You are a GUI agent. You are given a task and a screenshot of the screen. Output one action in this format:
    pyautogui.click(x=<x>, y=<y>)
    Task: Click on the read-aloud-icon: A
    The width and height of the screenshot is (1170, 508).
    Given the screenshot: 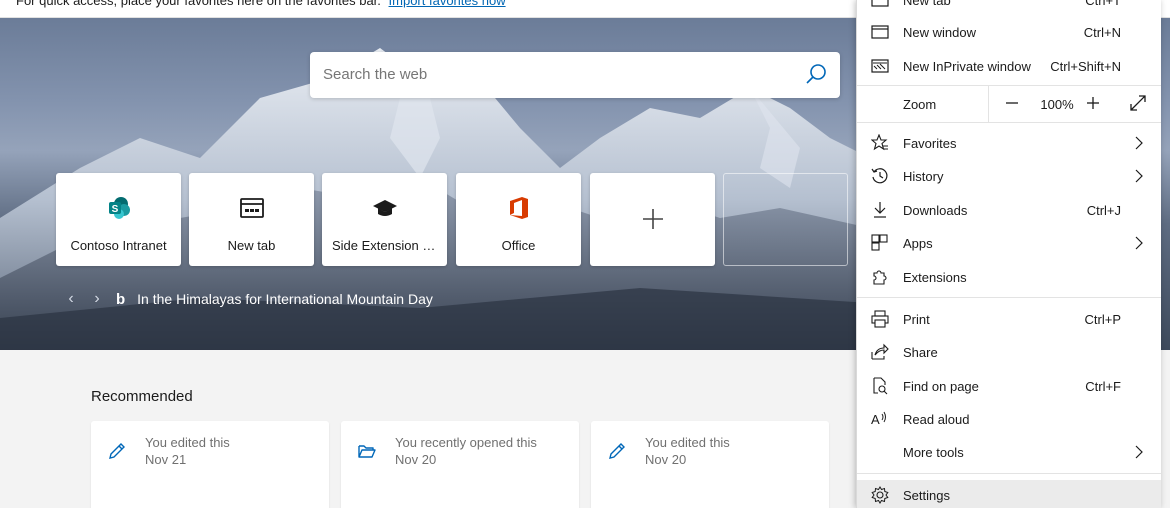 What is the action you would take?
    pyautogui.click(x=880, y=419)
    